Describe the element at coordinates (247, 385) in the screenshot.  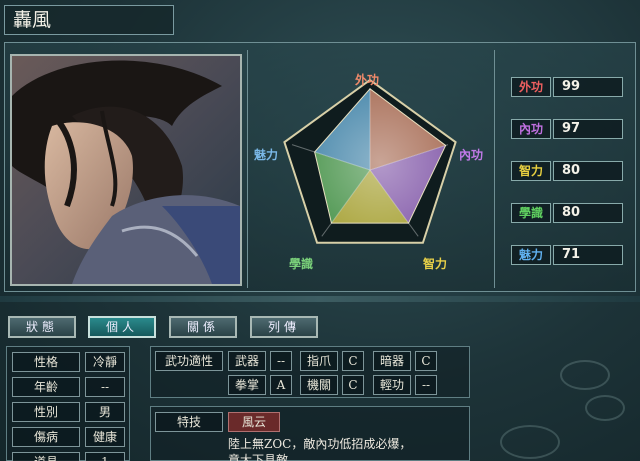
I see `martial-label-fist: 拳掌` at that location.